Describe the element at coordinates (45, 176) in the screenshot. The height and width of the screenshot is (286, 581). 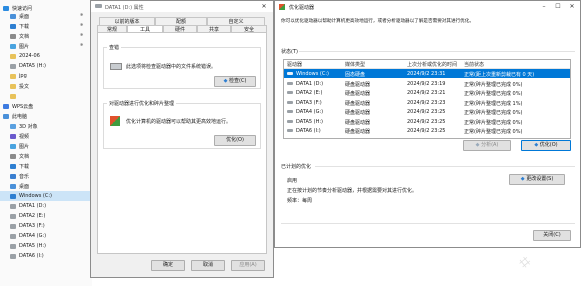
I see `sidebar-item: 音乐` at that location.